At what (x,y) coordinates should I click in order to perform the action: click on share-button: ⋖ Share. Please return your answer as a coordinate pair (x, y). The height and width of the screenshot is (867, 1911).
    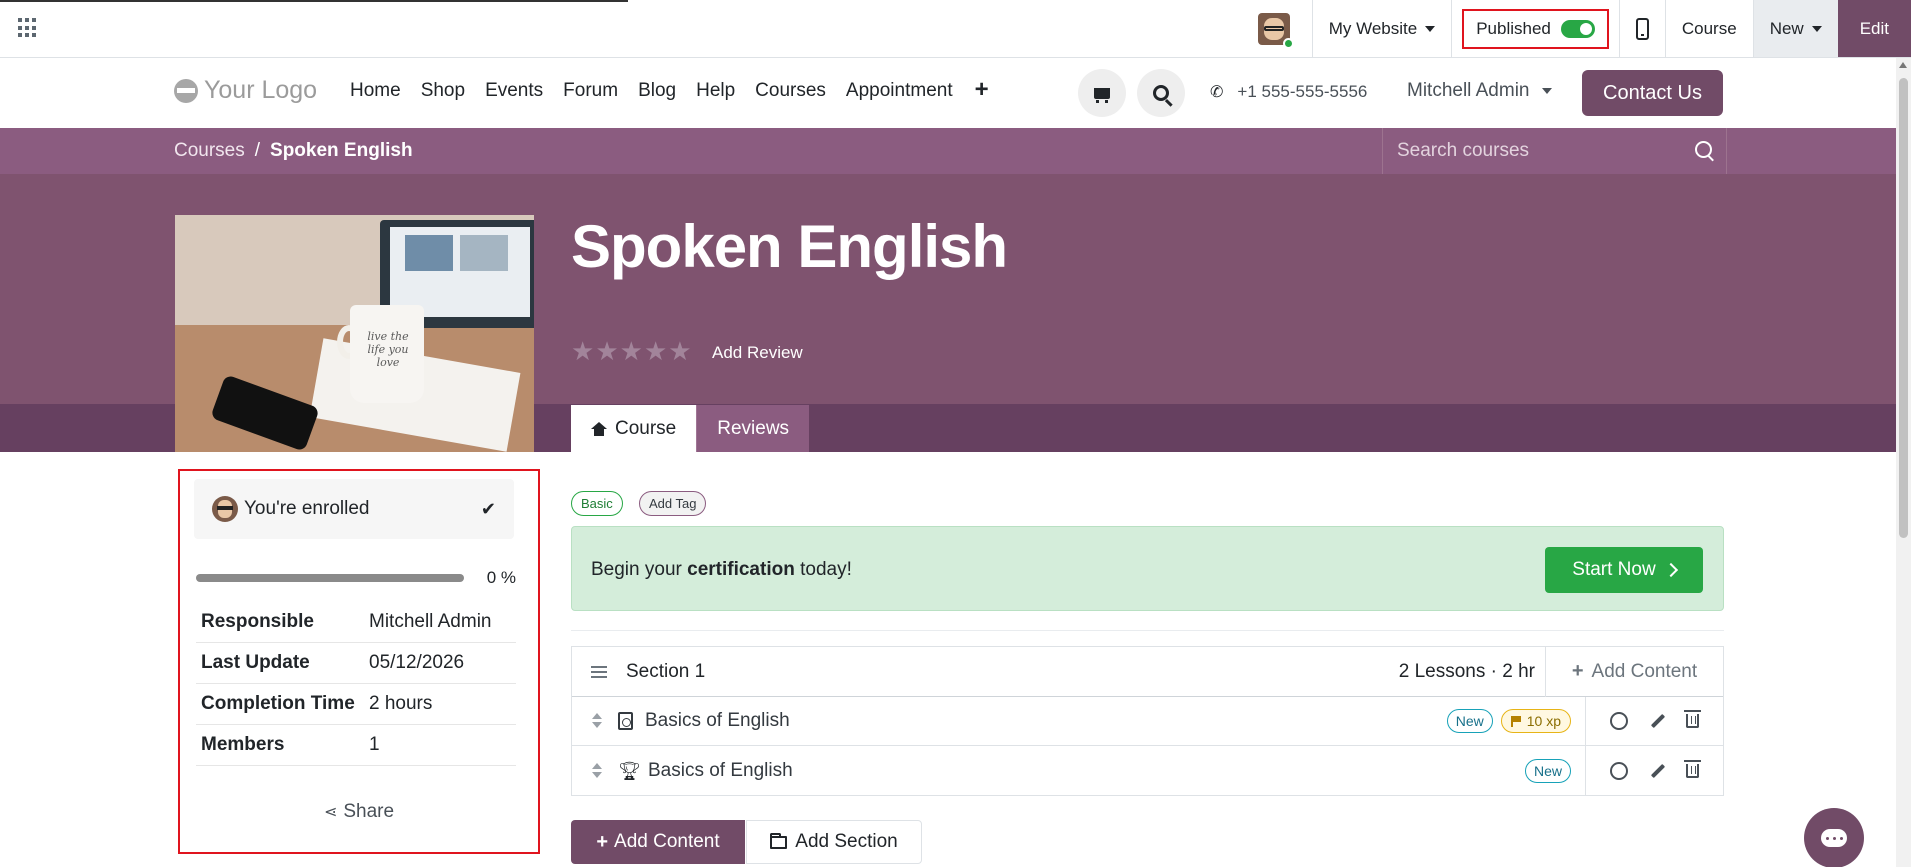
    Looking at the image, I should click on (359, 812).